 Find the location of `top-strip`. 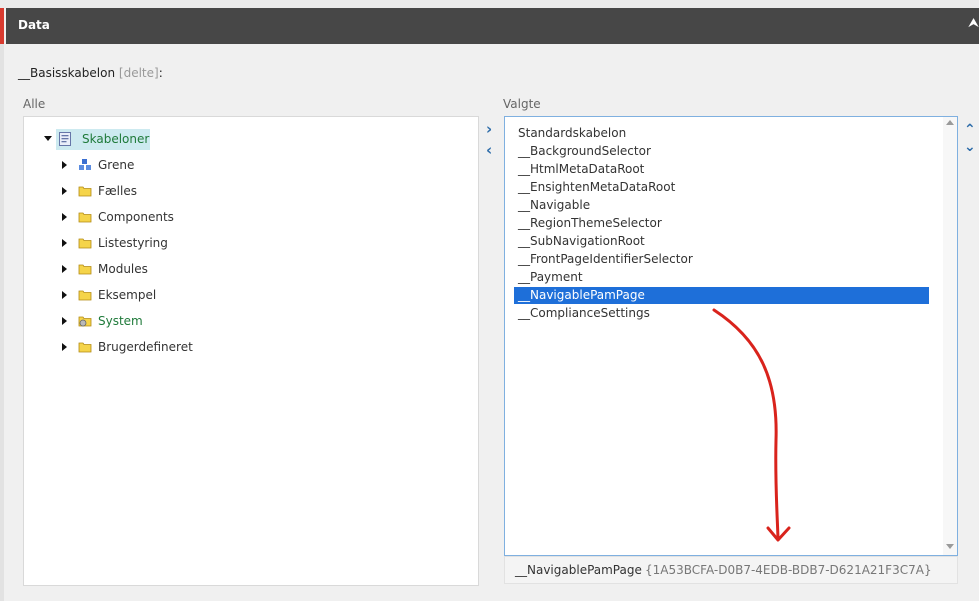

top-strip is located at coordinates (489, 4).